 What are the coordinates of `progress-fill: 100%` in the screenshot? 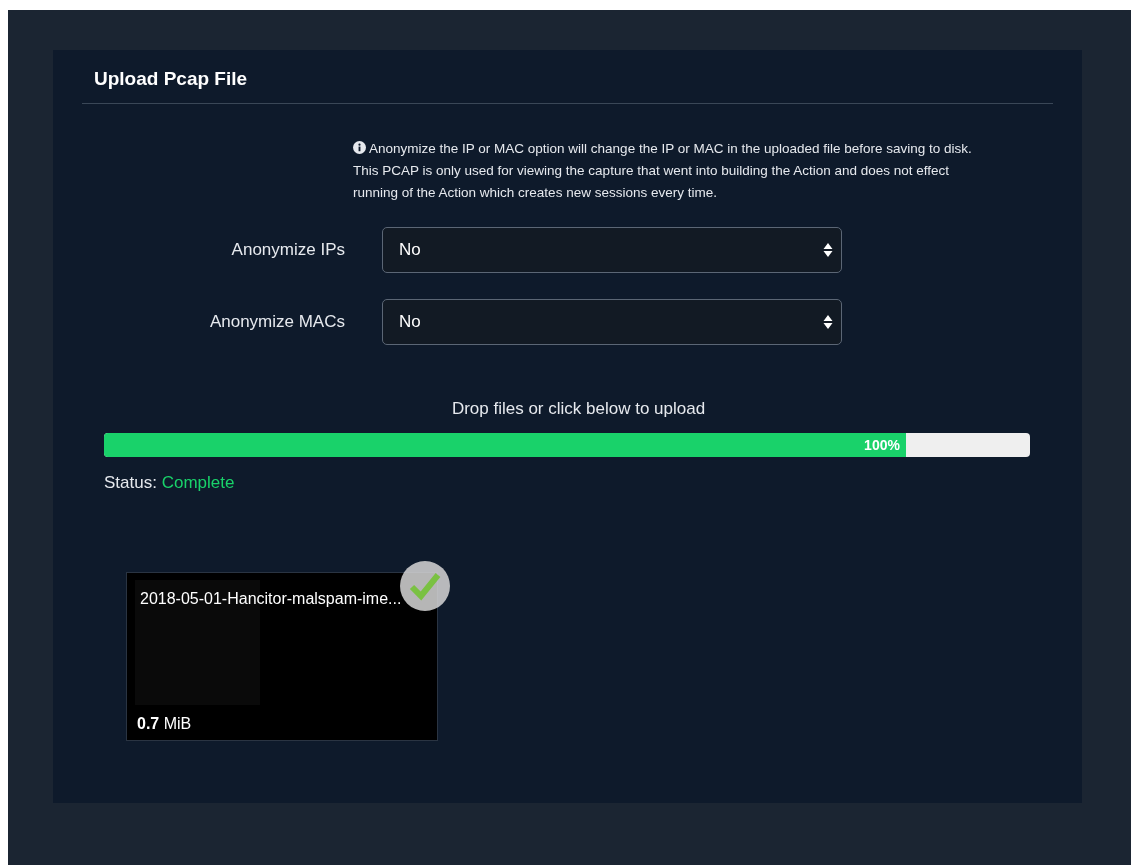 It's located at (505, 445).